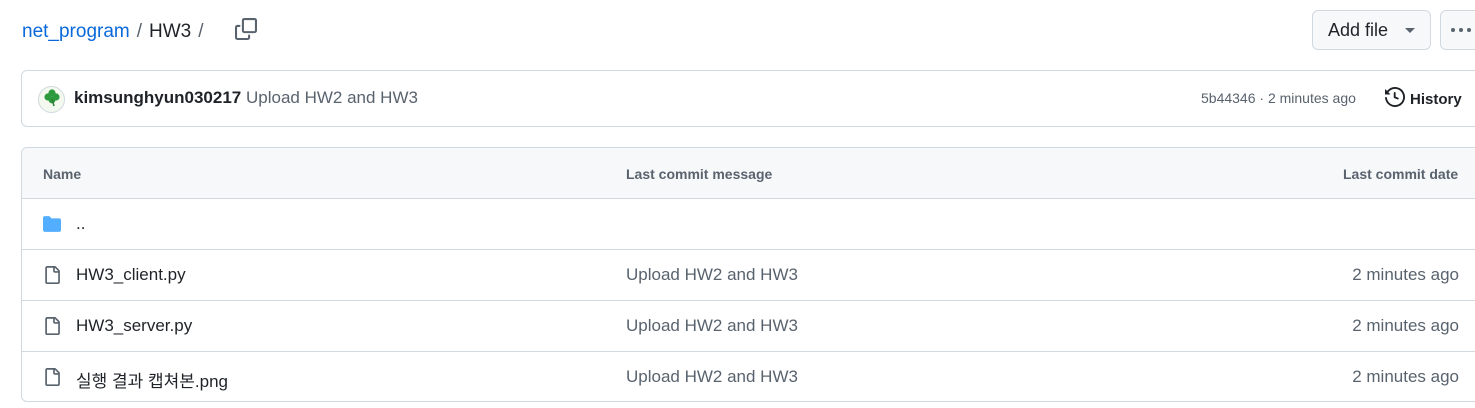 Image resolution: width=1475 pixels, height=408 pixels. I want to click on add-file-label: Add file, so click(1358, 29).